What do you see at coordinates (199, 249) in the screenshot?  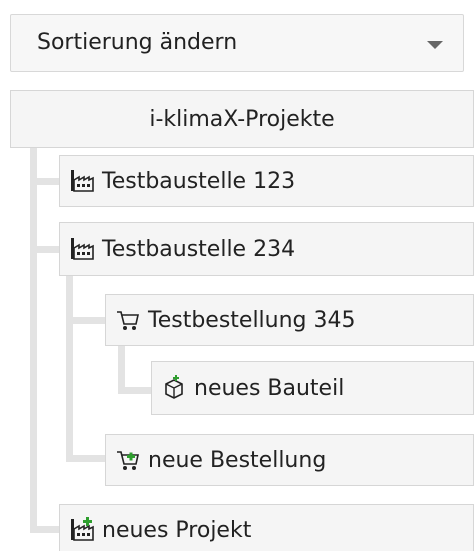 I see `tree-item-label: Testbaustelle 234` at bounding box center [199, 249].